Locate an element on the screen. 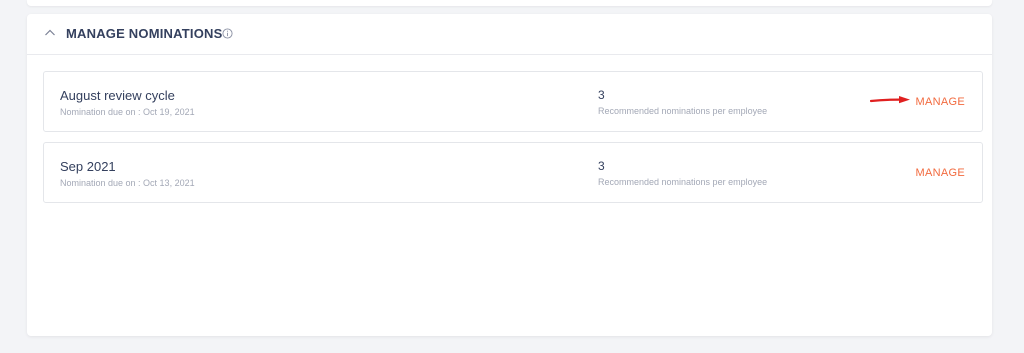  nomination-cycle-name: Sep 2021 is located at coordinates (88, 166).